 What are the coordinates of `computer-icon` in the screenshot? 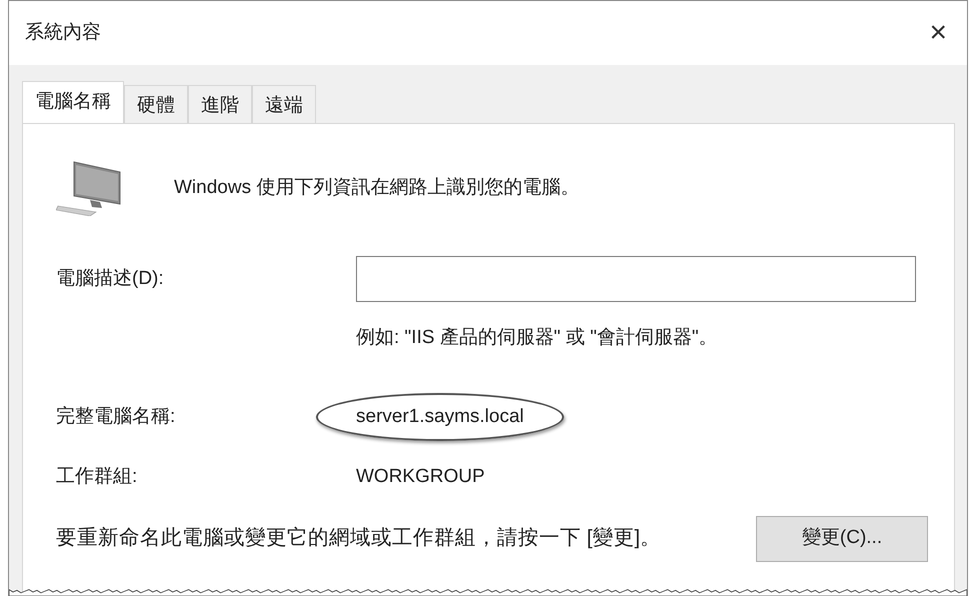 It's located at (89, 188).